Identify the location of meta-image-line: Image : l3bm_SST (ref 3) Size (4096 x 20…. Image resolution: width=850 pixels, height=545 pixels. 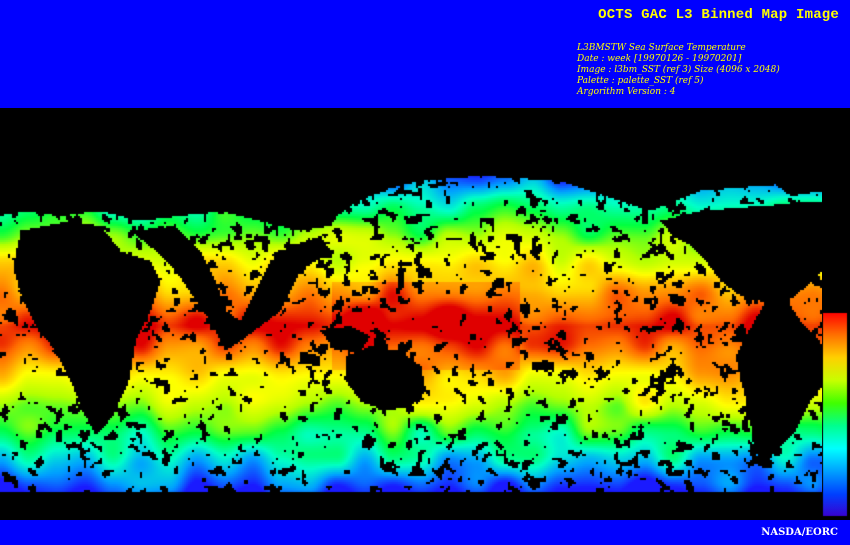
(678, 70).